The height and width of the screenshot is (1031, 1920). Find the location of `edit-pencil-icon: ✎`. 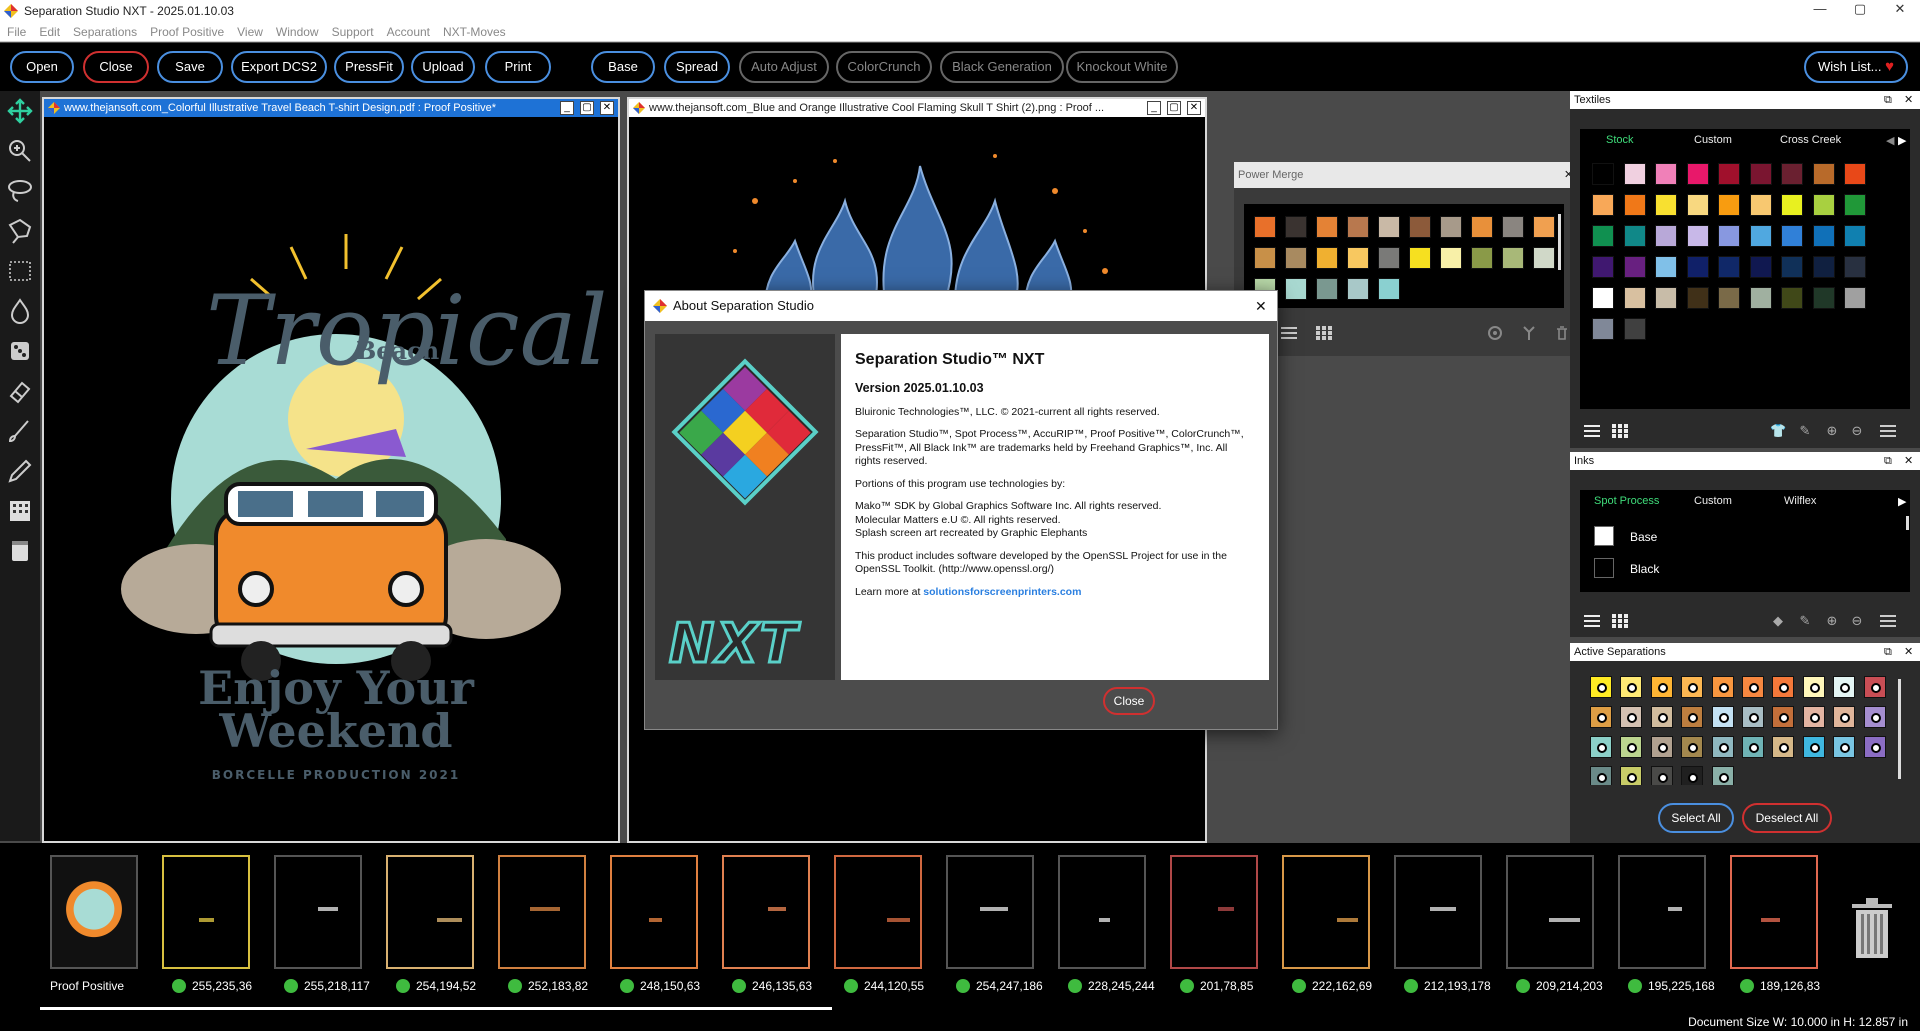

edit-pencil-icon: ✎ is located at coordinates (1805, 621).